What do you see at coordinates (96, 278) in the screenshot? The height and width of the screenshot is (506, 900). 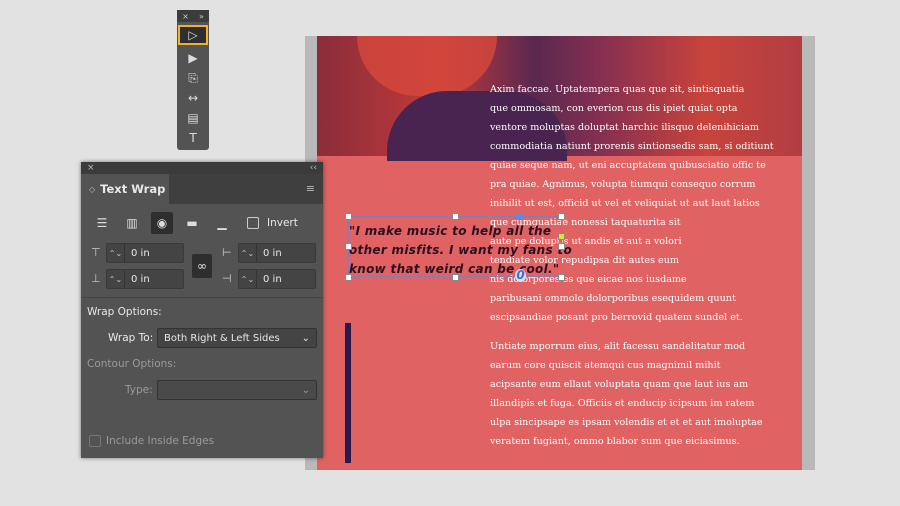 I see `bottom-offset-icon: ⊥` at bounding box center [96, 278].